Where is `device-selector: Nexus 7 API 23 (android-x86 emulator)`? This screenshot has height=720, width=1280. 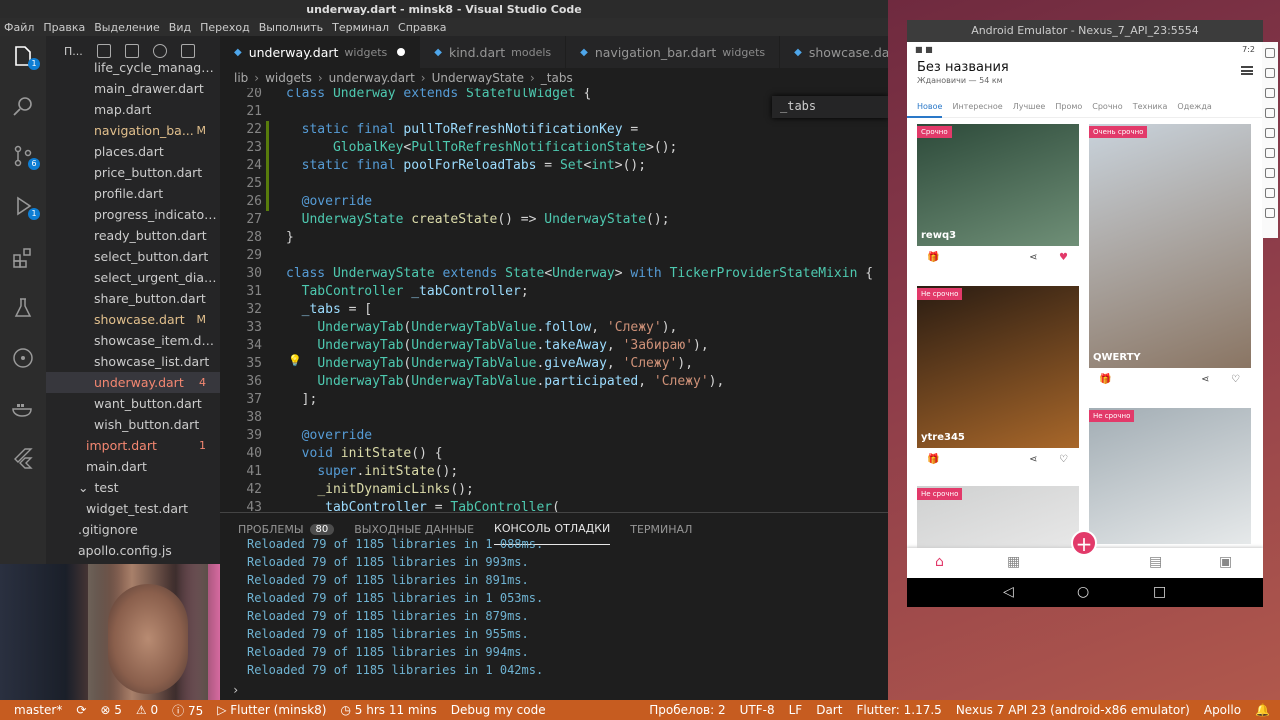
device-selector: Nexus 7 API 23 (android-x86 emulator) is located at coordinates (1073, 710).